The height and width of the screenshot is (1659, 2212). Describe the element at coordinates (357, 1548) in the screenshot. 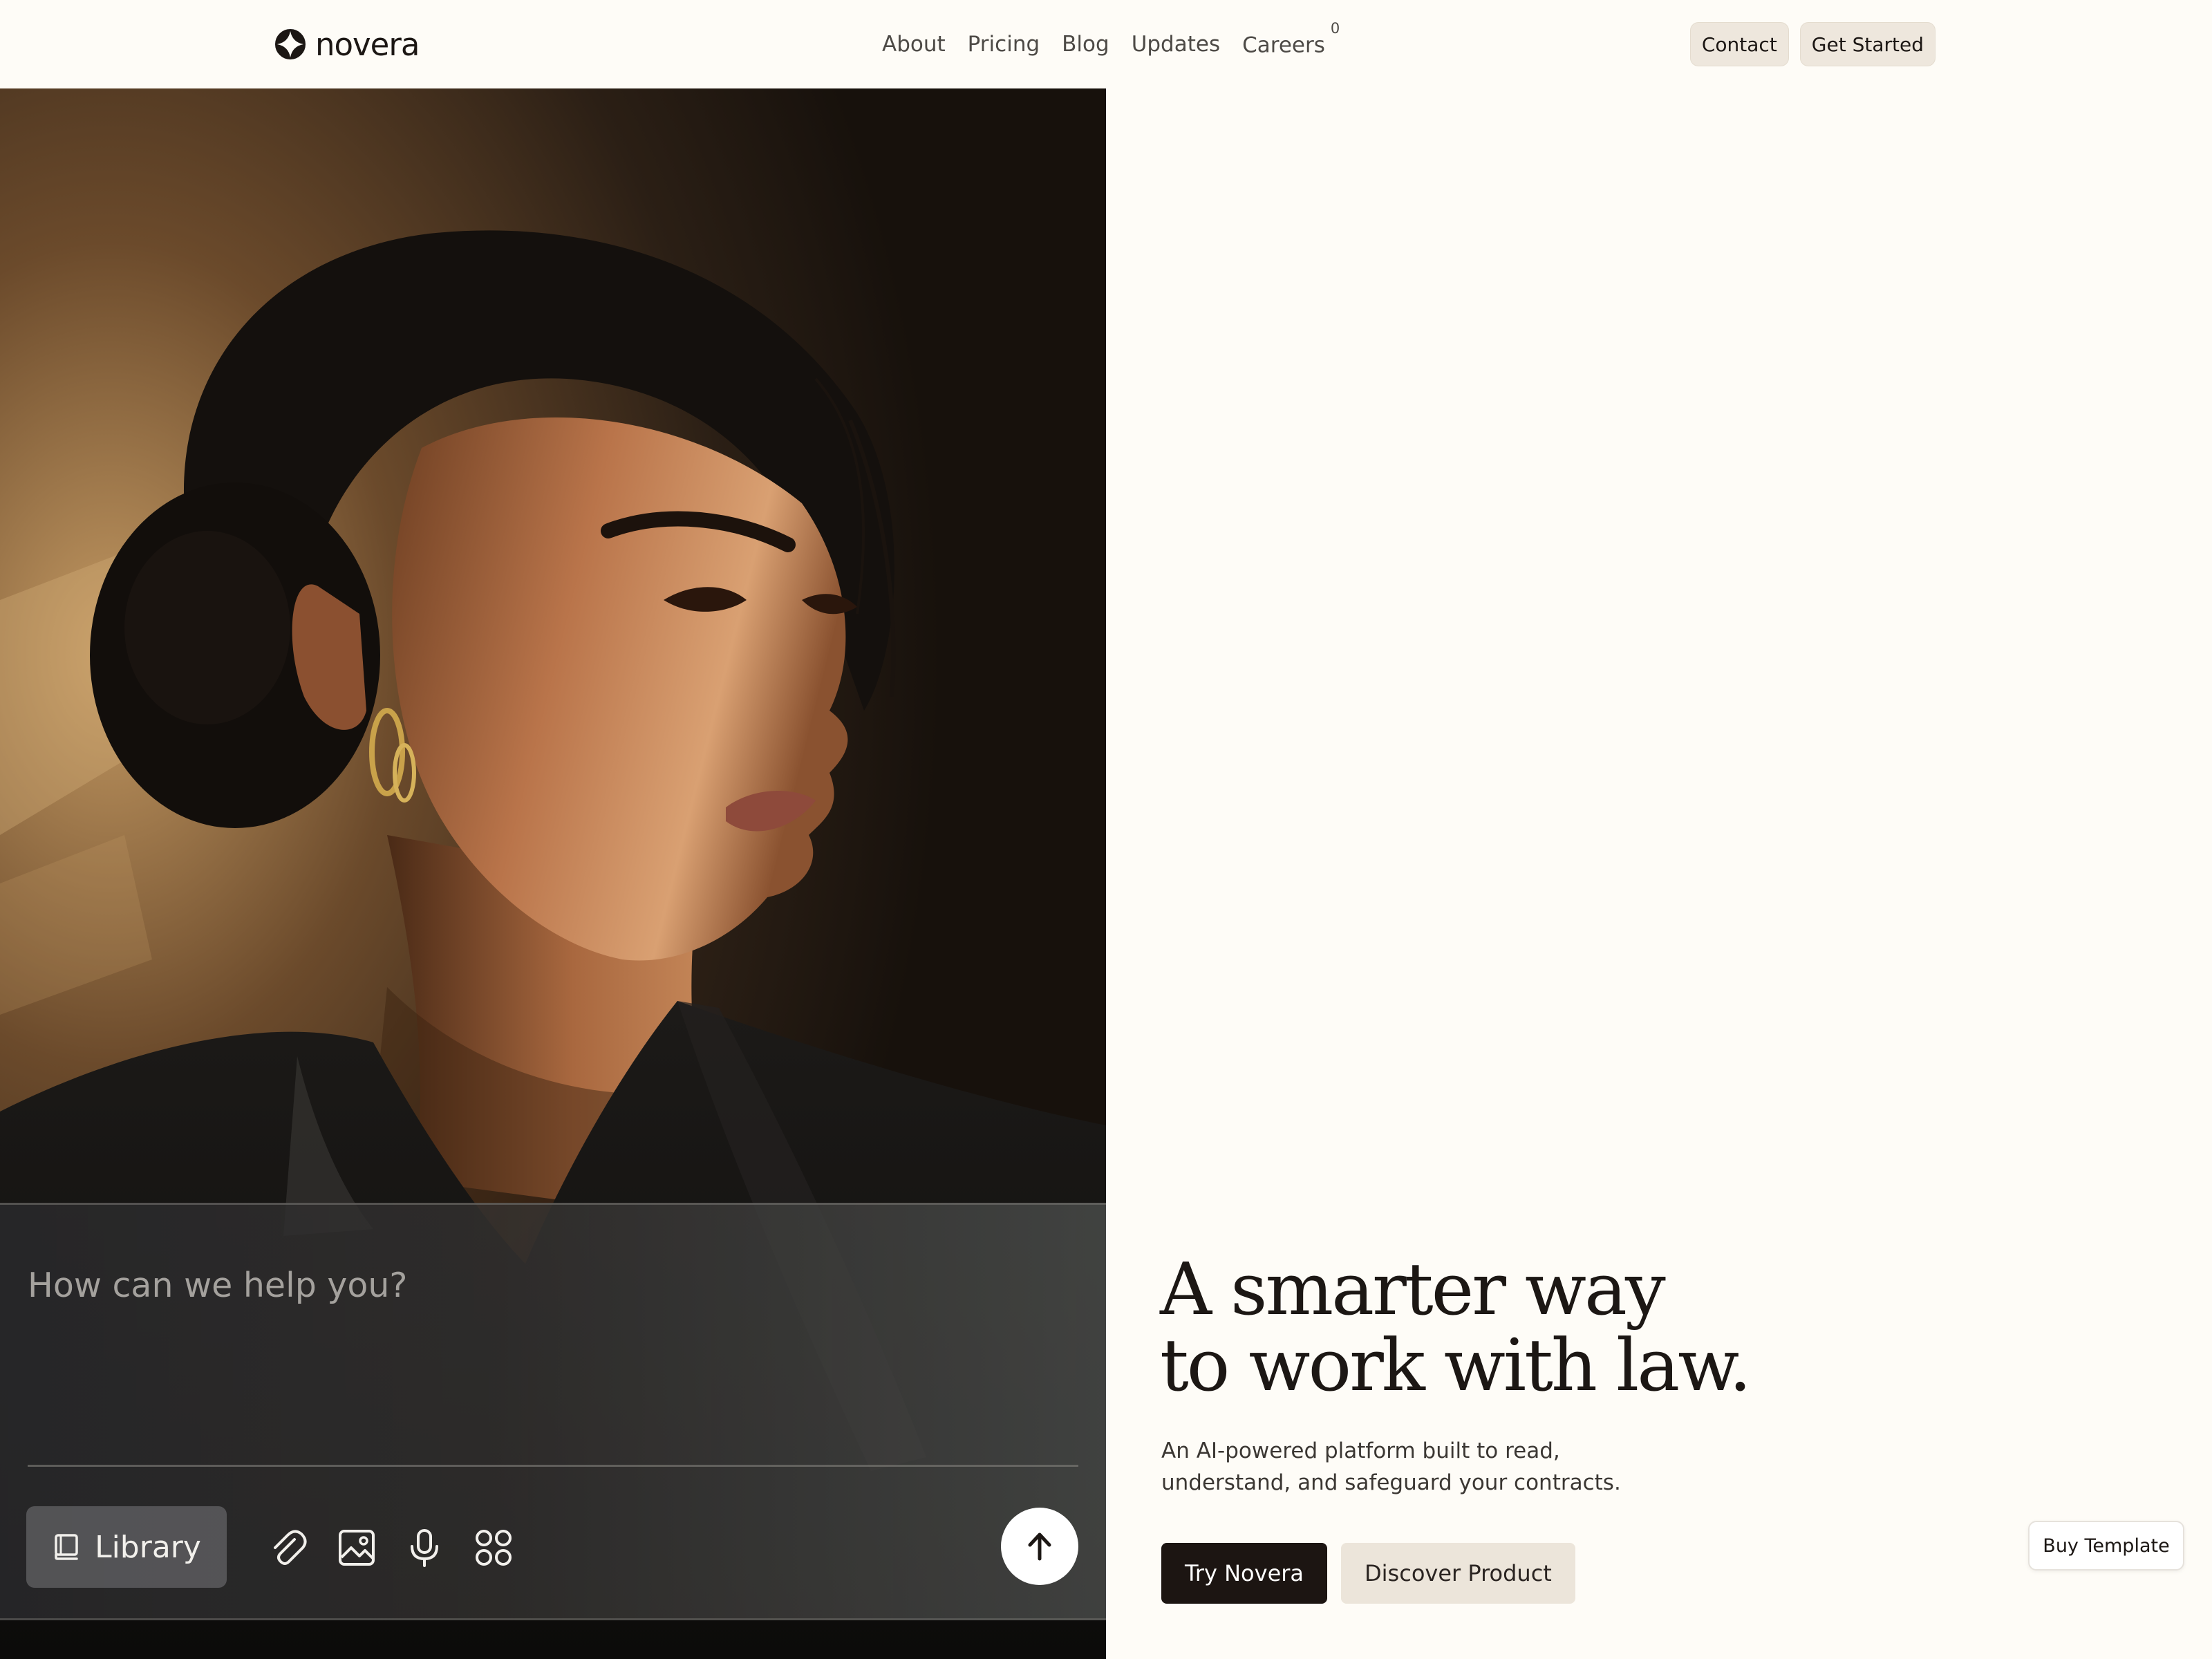

I see `image-icon` at that location.